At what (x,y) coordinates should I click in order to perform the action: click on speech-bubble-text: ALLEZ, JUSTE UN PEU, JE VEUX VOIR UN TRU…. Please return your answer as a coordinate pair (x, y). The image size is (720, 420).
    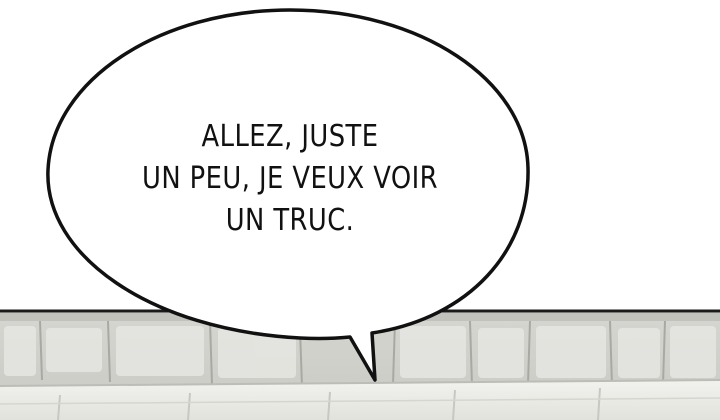
    Looking at the image, I should click on (290, 179).